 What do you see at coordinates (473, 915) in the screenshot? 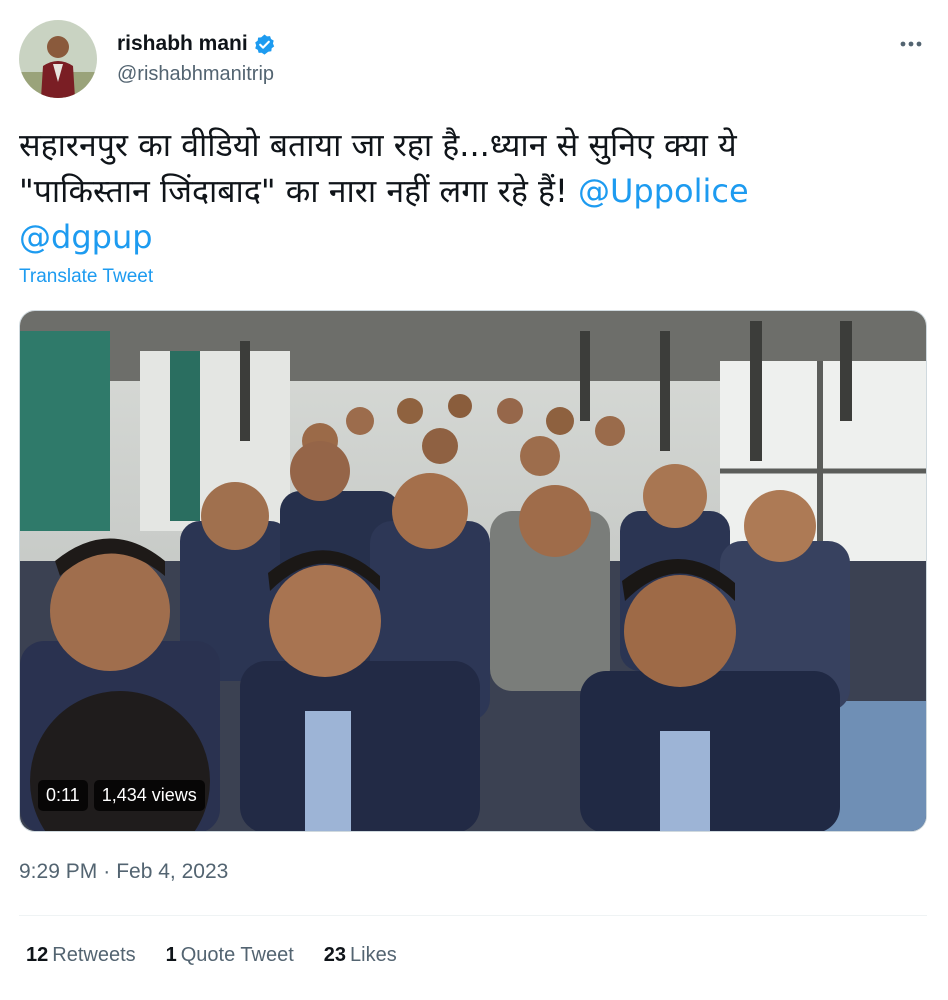
I see `divider` at bounding box center [473, 915].